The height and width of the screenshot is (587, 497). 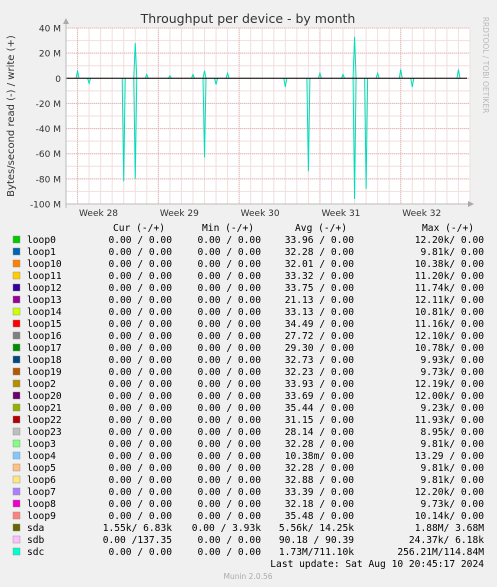 What do you see at coordinates (44, 336) in the screenshot?
I see `legend-device-name: loop16` at bounding box center [44, 336].